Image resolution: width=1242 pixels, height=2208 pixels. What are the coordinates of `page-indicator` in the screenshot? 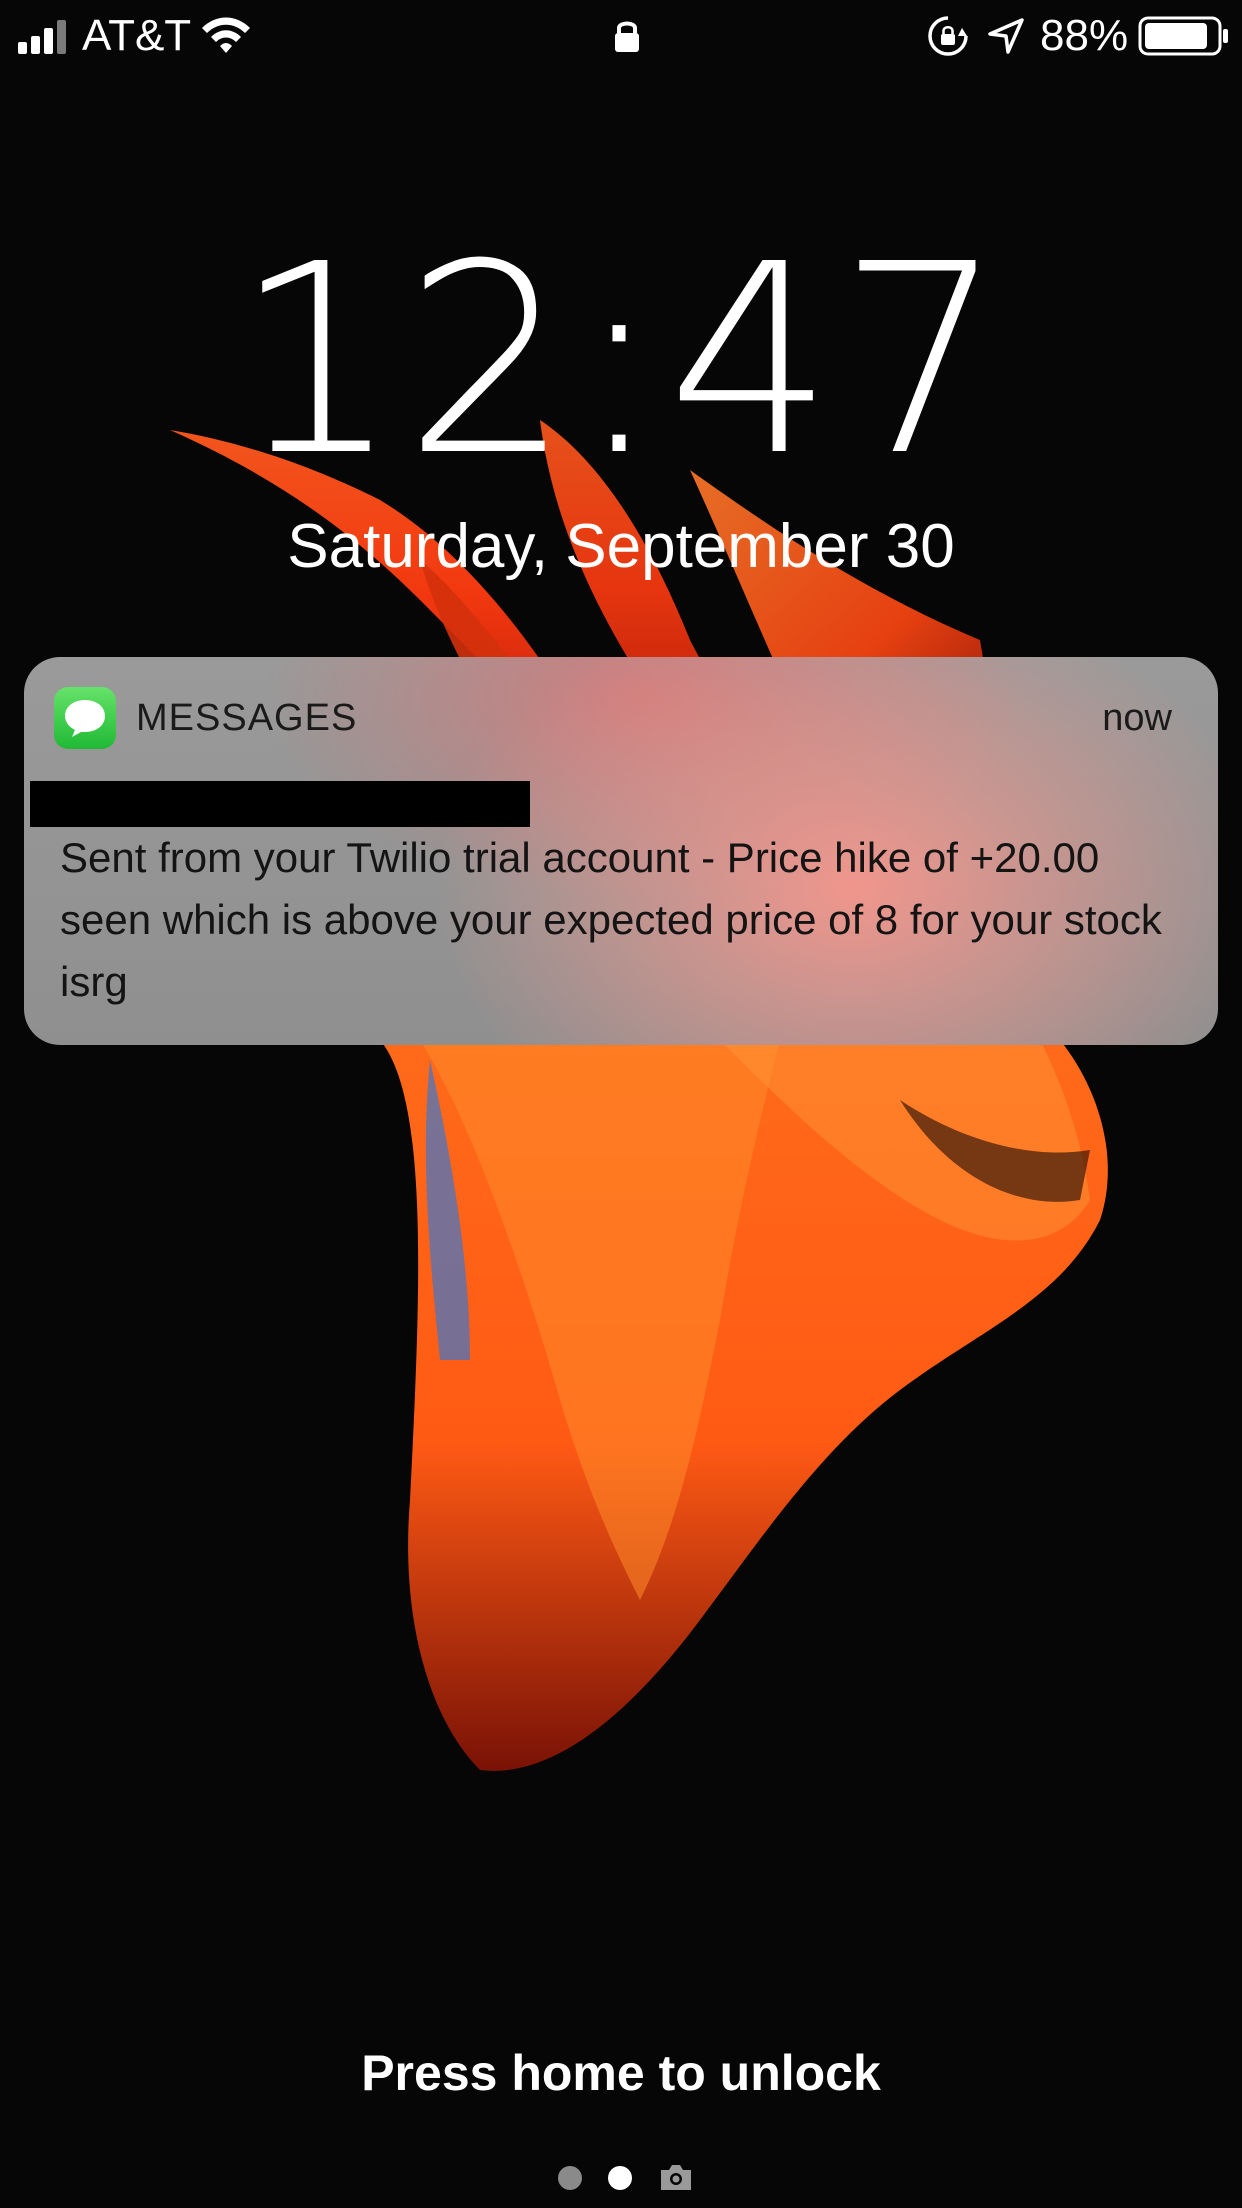 It's located at (621, 2178).